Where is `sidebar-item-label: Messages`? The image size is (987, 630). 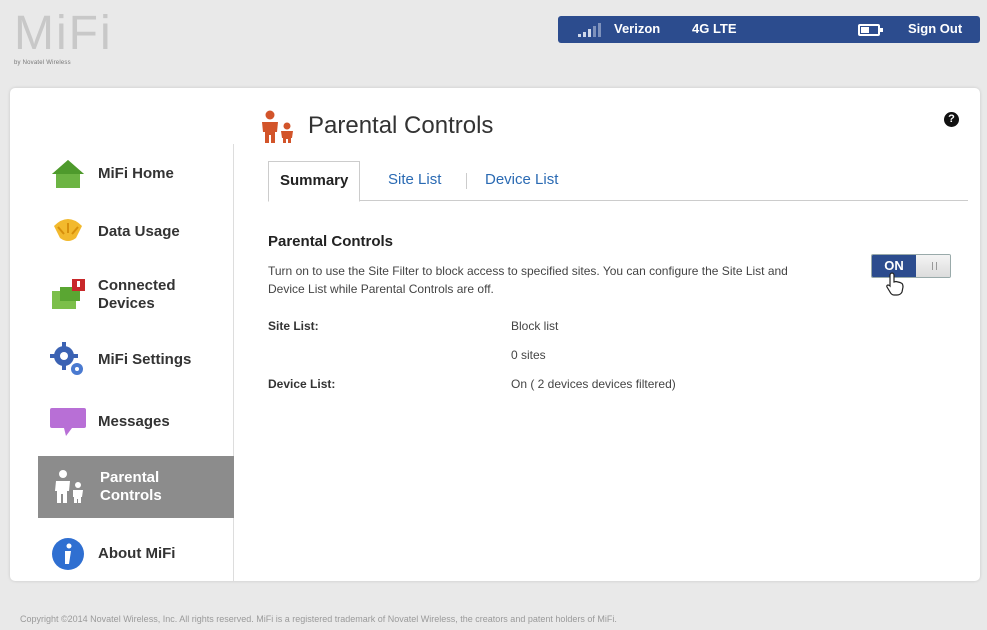
sidebar-item-label: Messages is located at coordinates (134, 421).